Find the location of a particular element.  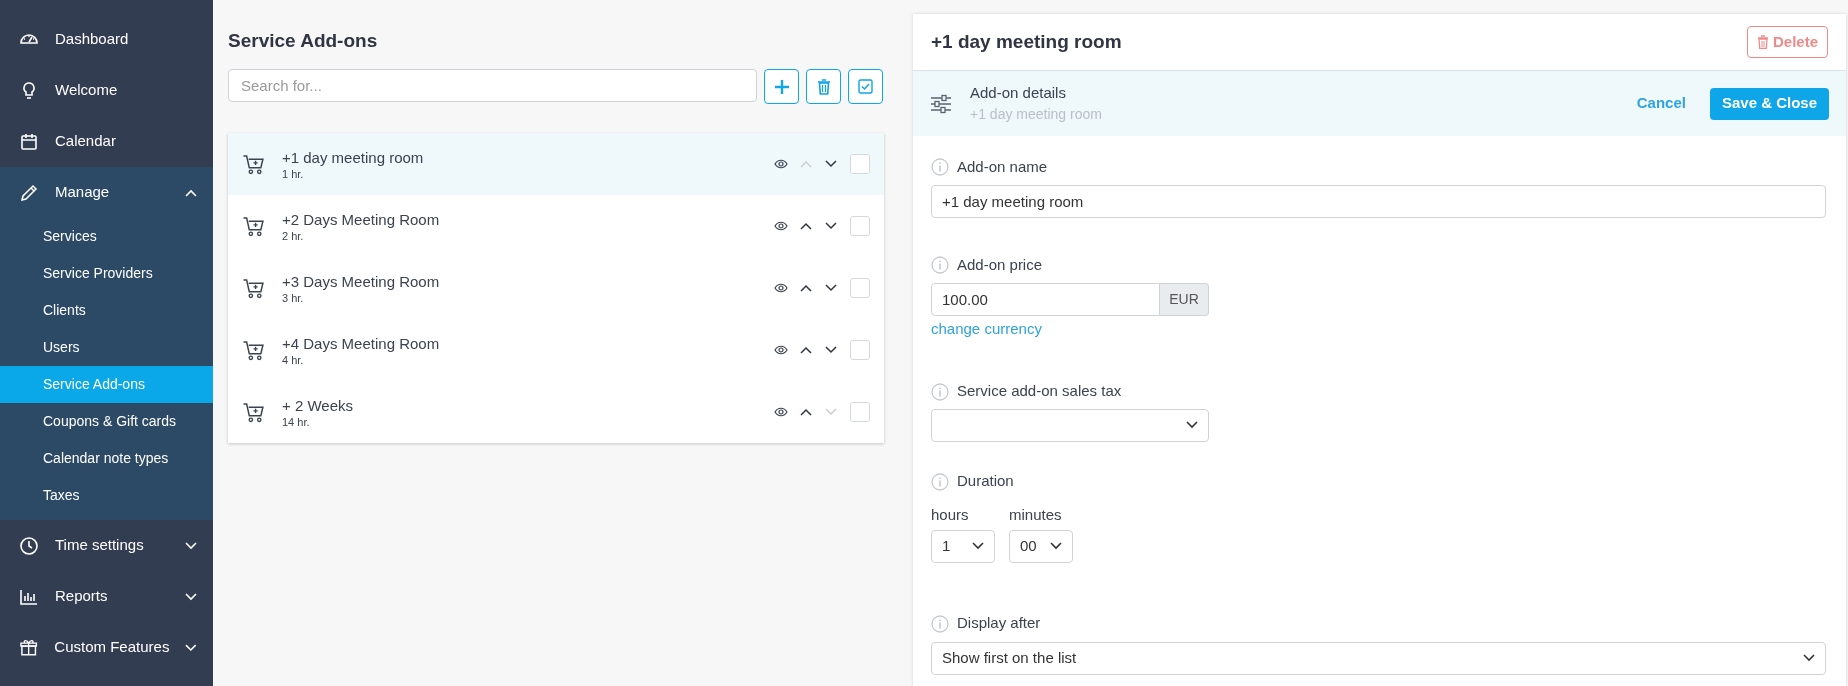

delete-button is located at coordinates (823, 86).